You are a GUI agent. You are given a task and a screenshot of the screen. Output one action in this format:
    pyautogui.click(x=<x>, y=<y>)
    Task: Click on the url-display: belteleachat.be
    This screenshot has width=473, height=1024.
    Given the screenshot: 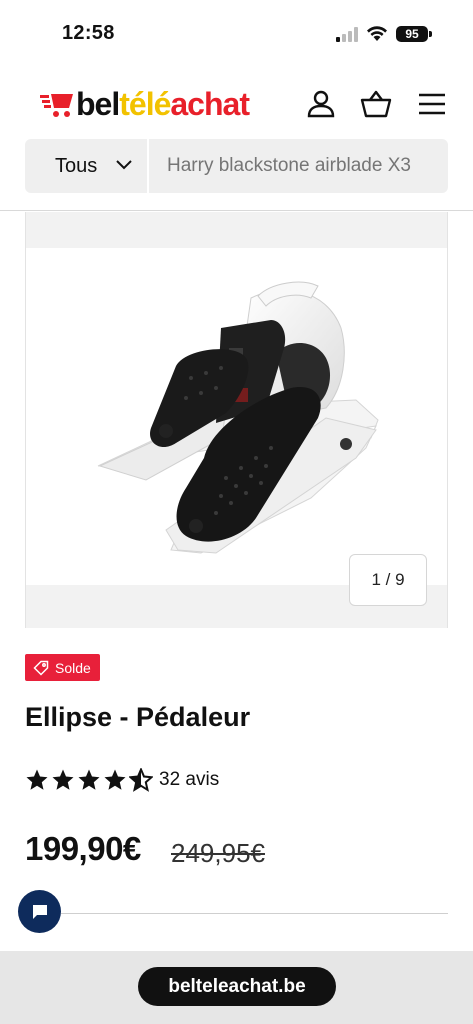 What is the action you would take?
    pyautogui.click(x=237, y=986)
    